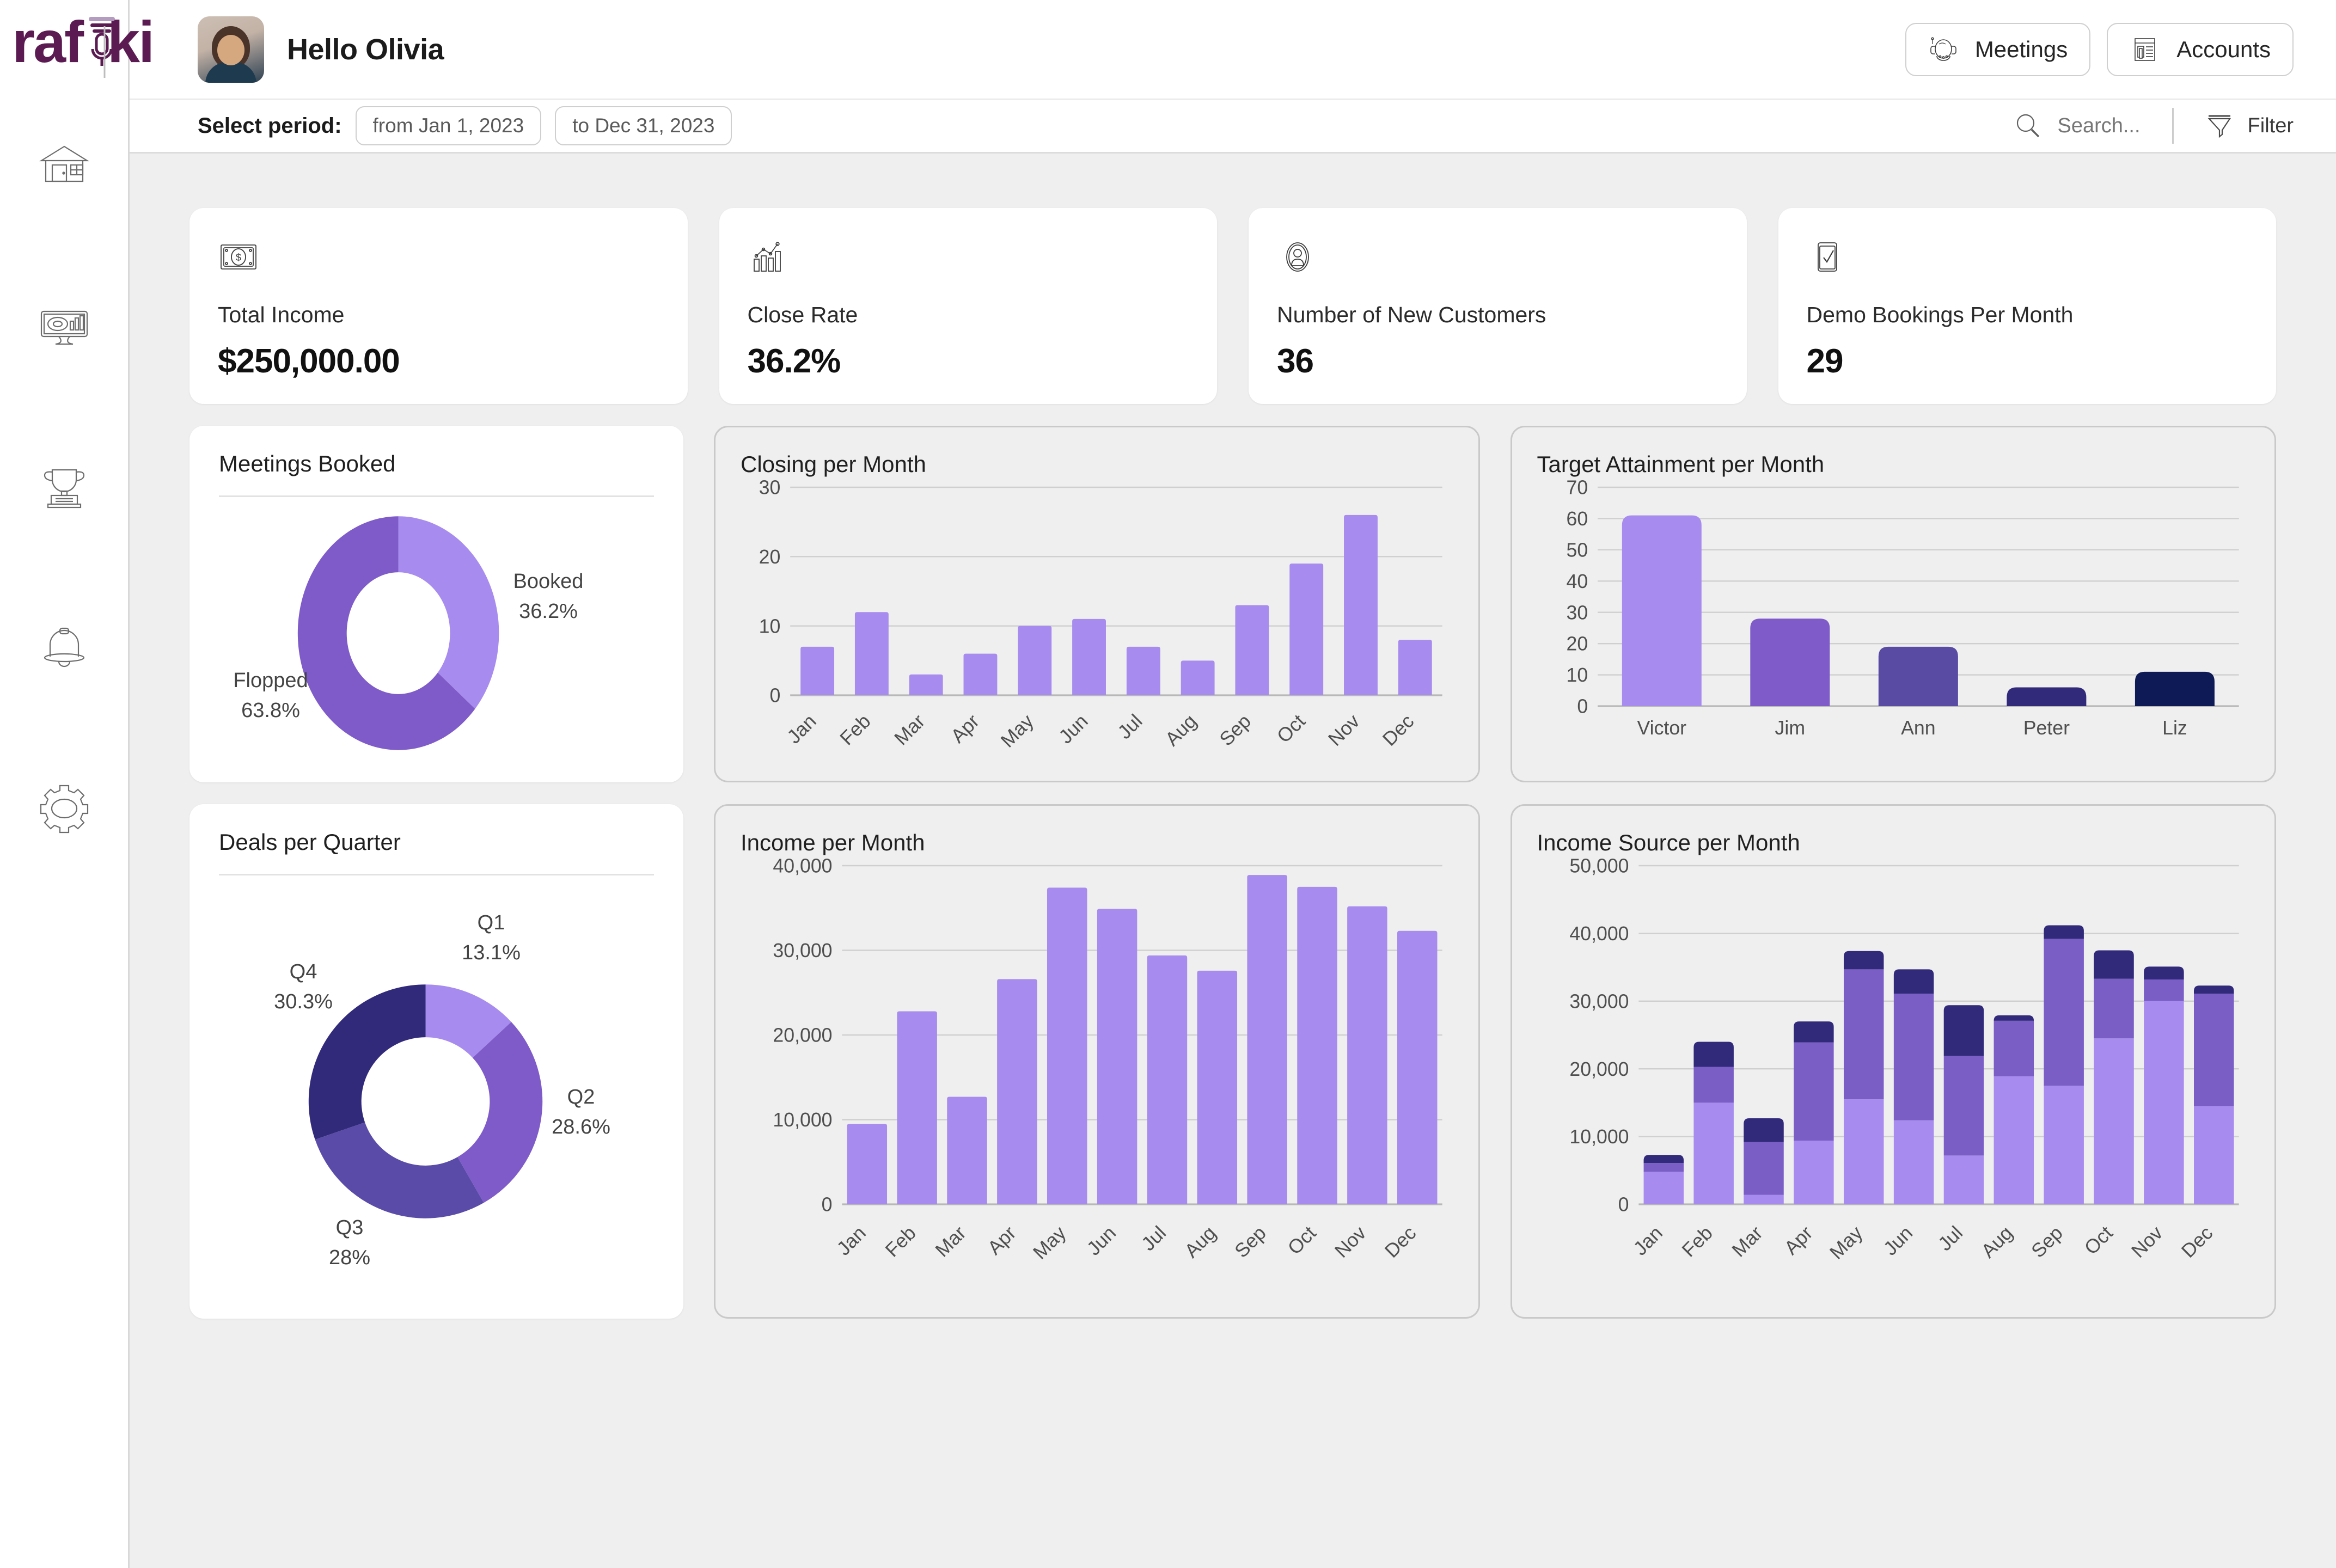 The width and height of the screenshot is (2336, 1568). I want to click on accounts-button: Accounts, so click(2200, 49).